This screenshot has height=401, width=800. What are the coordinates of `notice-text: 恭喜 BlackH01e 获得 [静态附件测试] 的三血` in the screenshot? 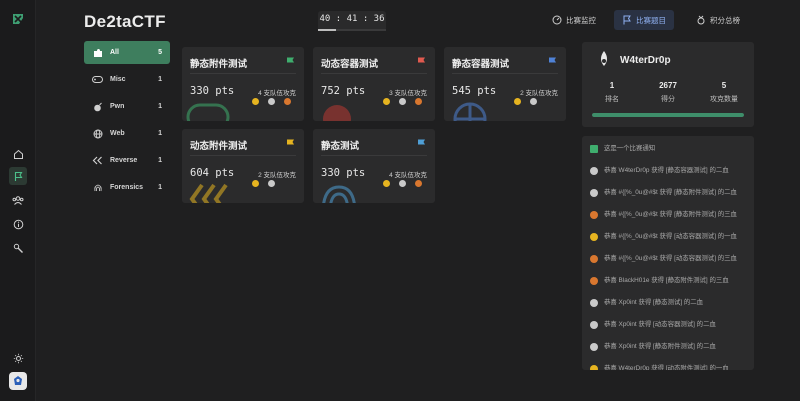 It's located at (666, 280).